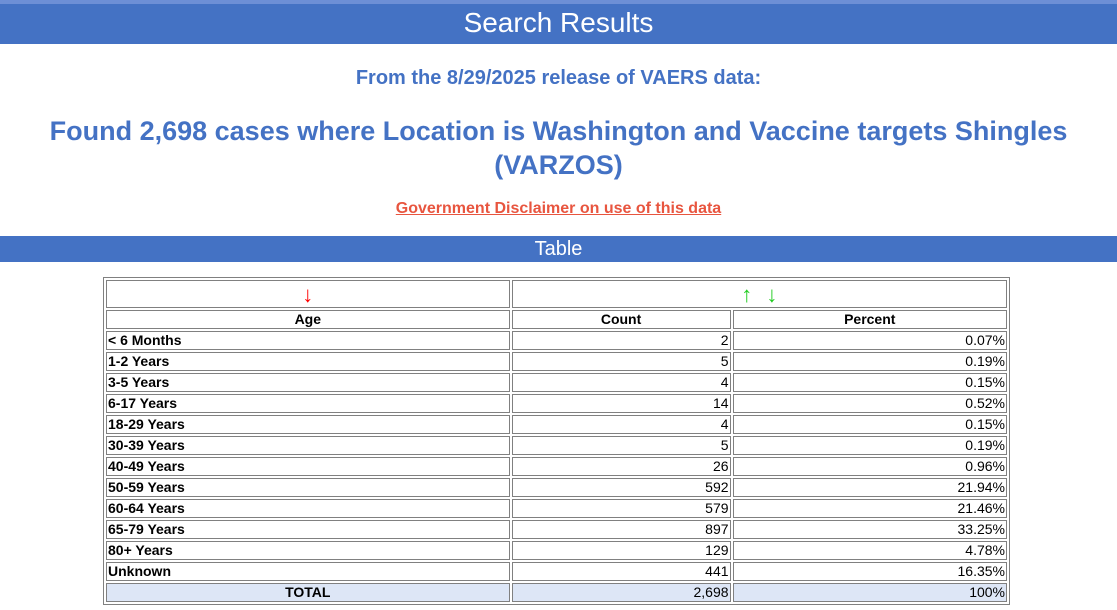 This screenshot has height=610, width=1117. I want to click on count-cell: 897, so click(621, 529).